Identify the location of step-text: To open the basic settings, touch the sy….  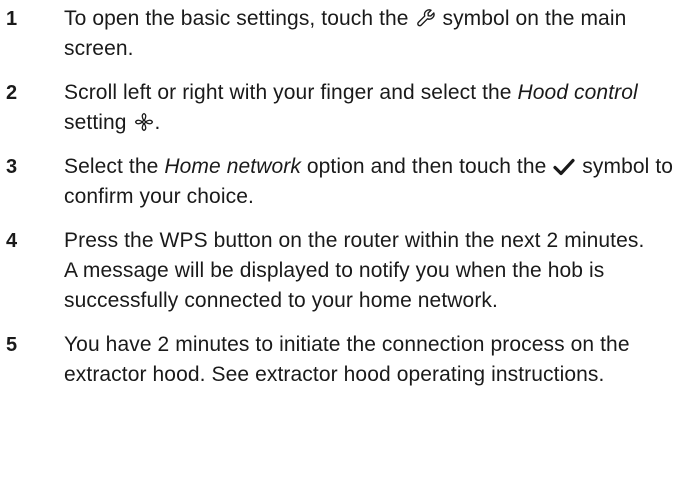
(371, 34).